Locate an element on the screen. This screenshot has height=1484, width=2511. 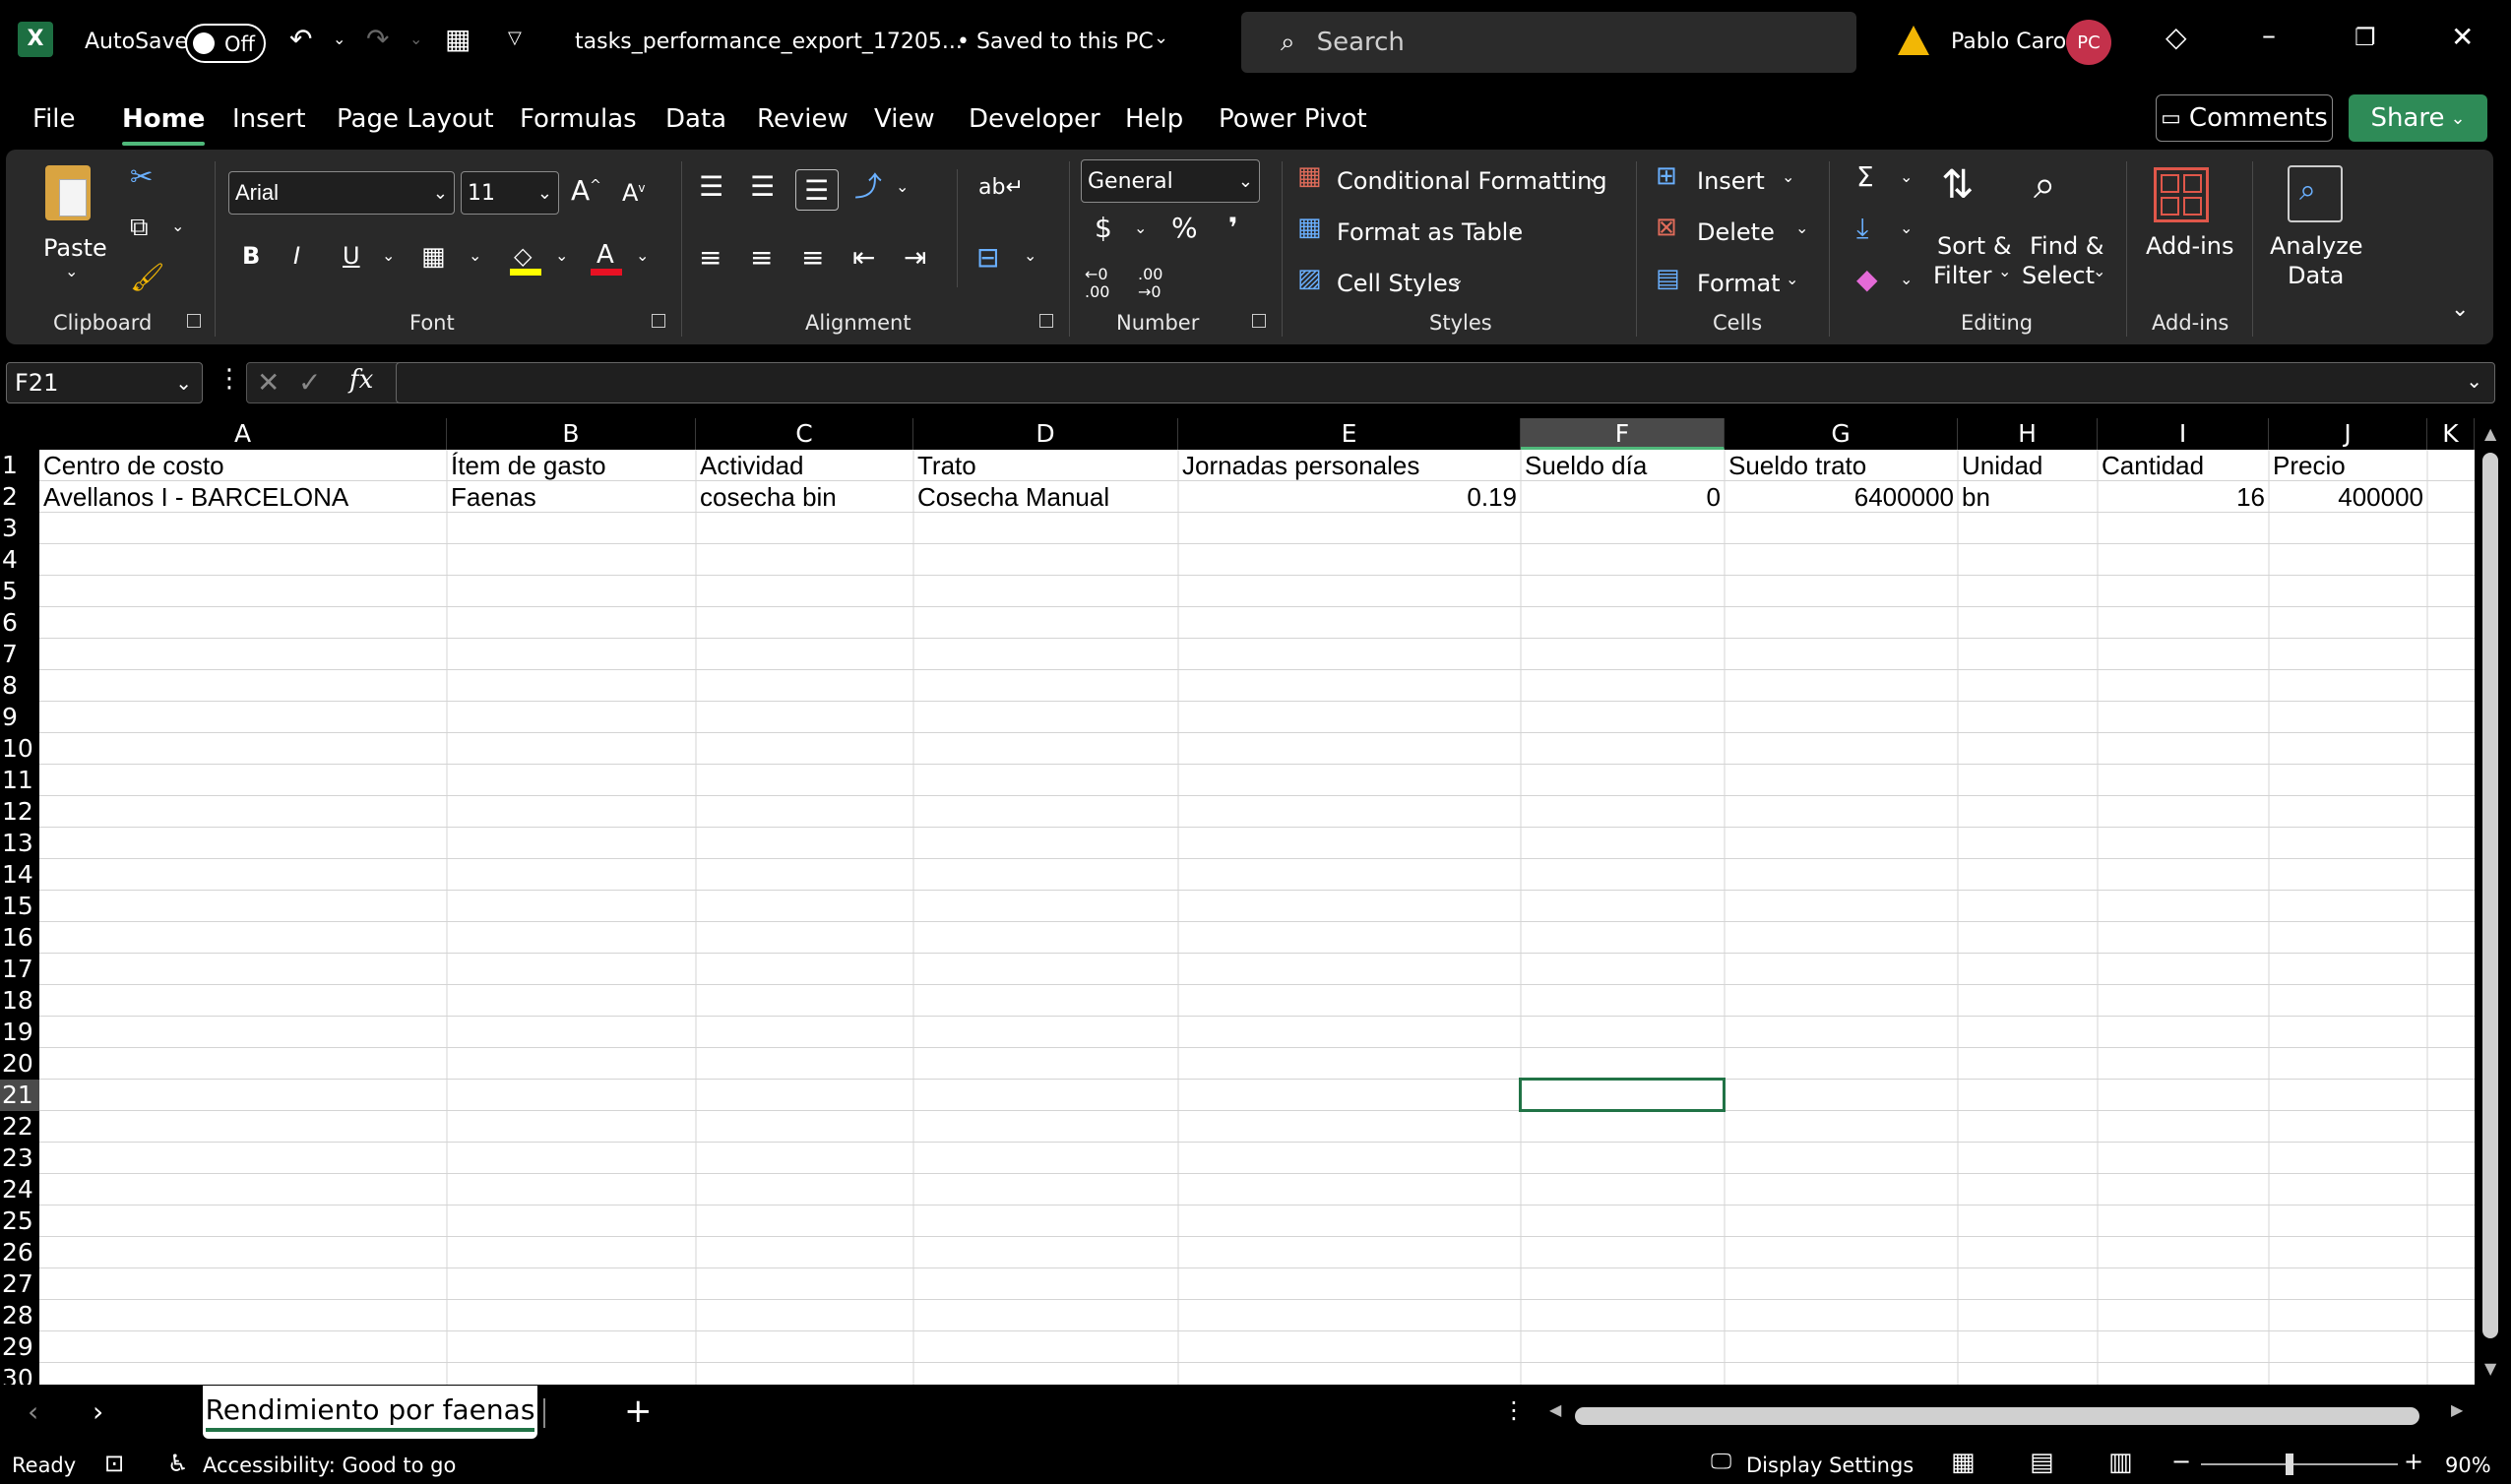
page-layout-view-icon: ▤ is located at coordinates (2042, 1462).